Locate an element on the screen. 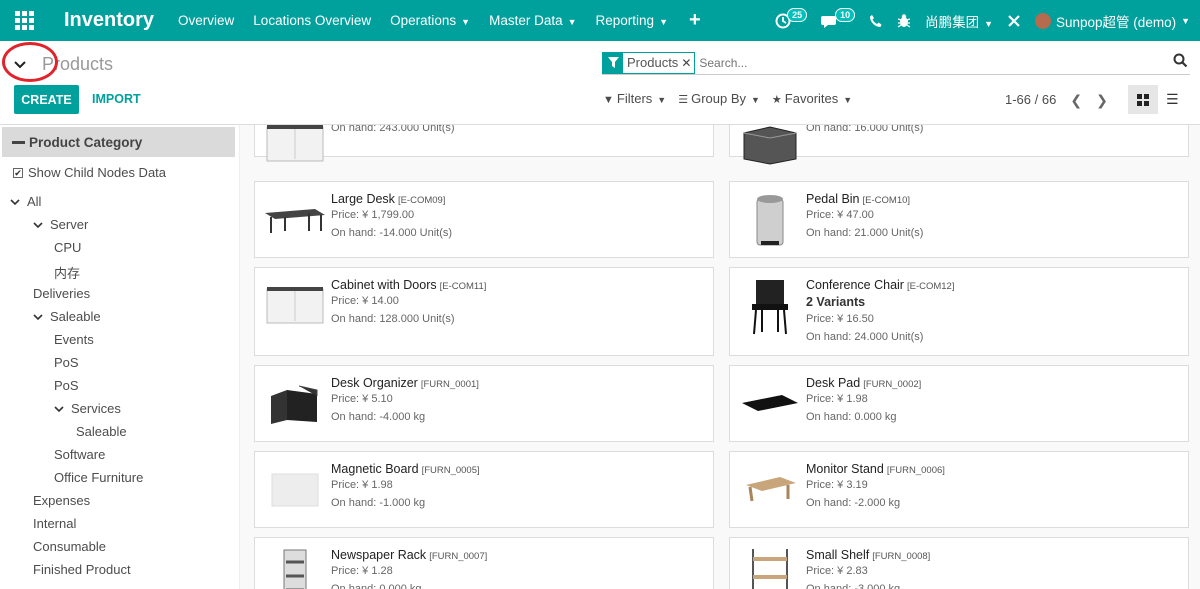 This screenshot has height=589, width=1200. board-icon is located at coordinates (295, 490).